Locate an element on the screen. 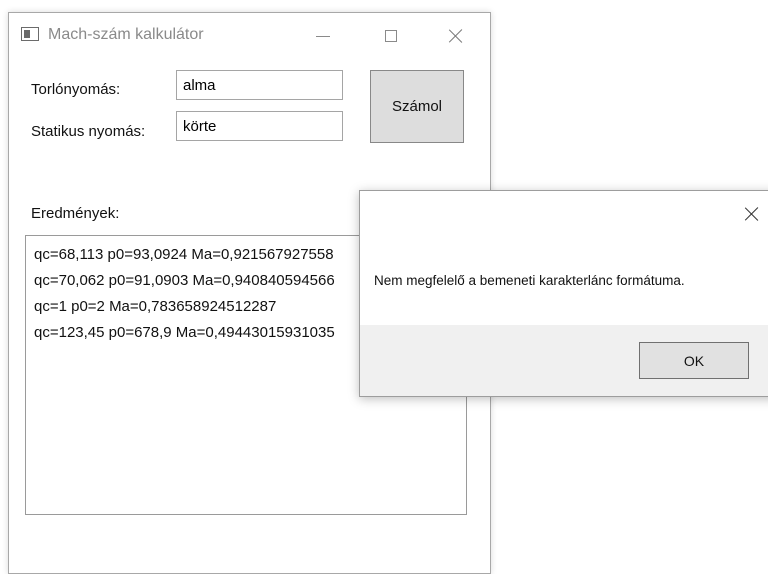 This screenshot has width=768, height=574. dialog-footer: OK is located at coordinates (564, 360).